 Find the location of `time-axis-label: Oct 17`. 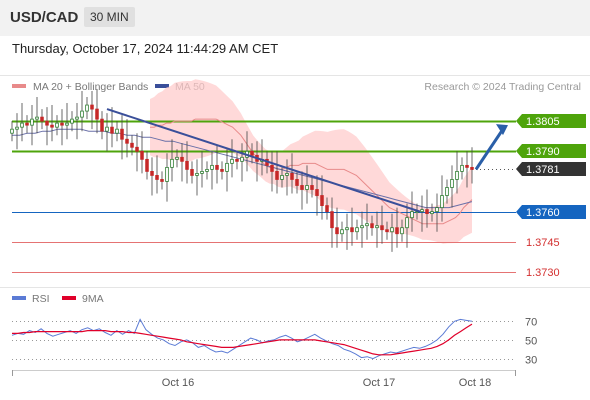

time-axis-label: Oct 17 is located at coordinates (379, 383).